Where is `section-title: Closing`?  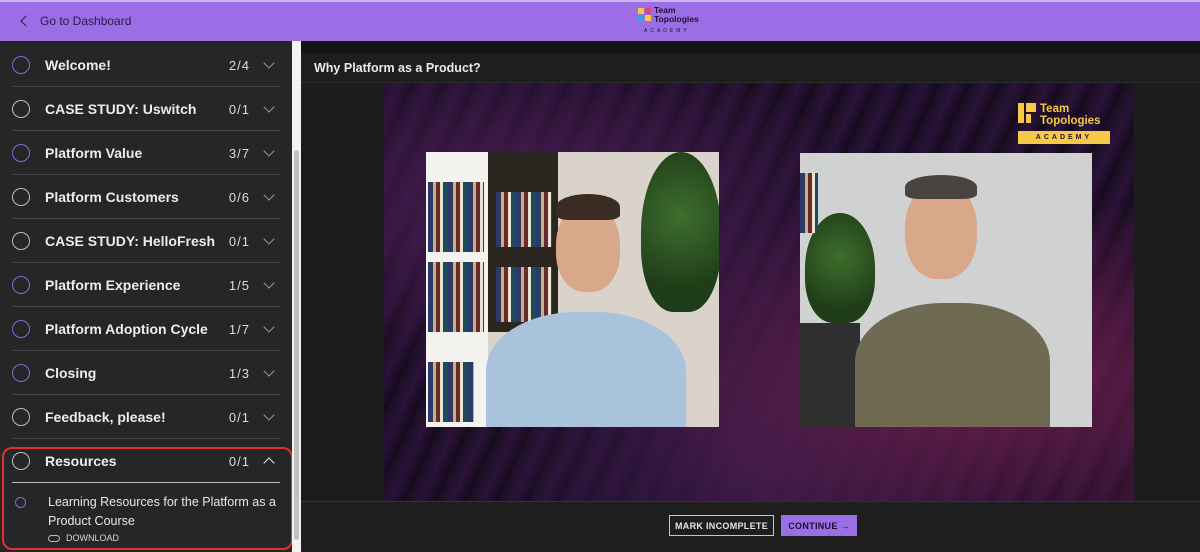
section-title: Closing is located at coordinates (71, 373).